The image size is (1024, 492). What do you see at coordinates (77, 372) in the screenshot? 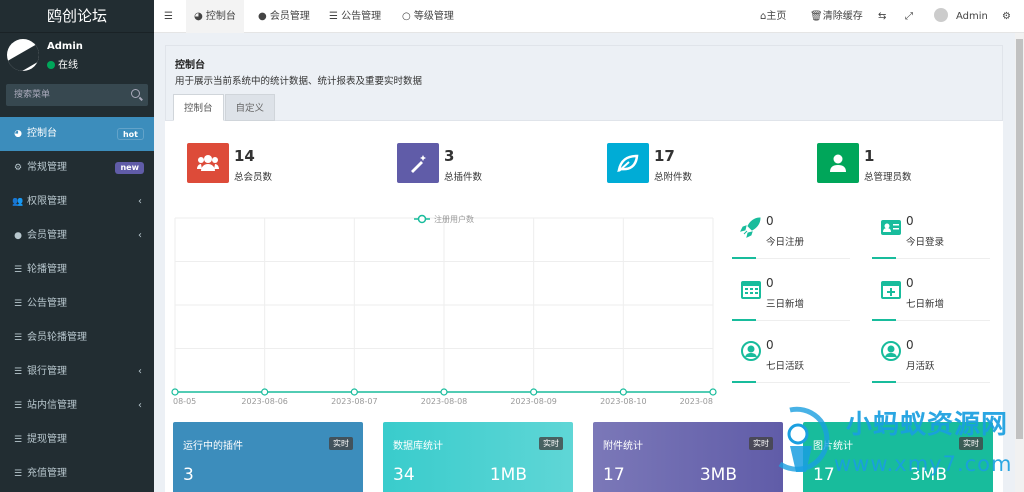
I see `sidebar-item-bank: ☰ 银行管理 ‹` at bounding box center [77, 372].